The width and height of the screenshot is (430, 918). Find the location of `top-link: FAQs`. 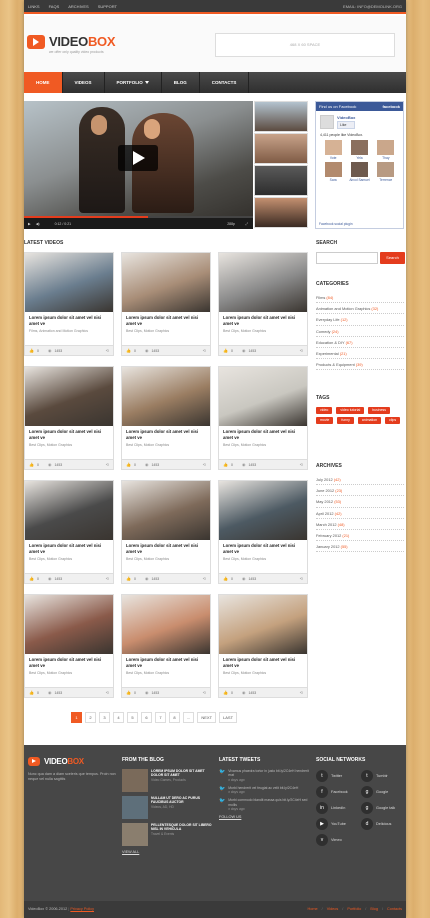

top-link: FAQs is located at coordinates (54, 6).